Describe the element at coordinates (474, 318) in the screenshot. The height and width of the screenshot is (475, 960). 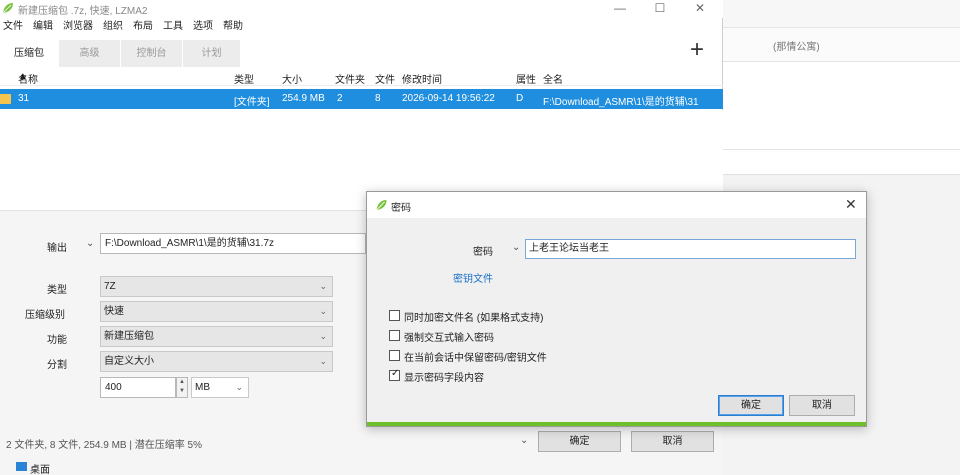
I see `encrypt-filenames-label: 同时加密文件名 (如果格式支持)` at that location.